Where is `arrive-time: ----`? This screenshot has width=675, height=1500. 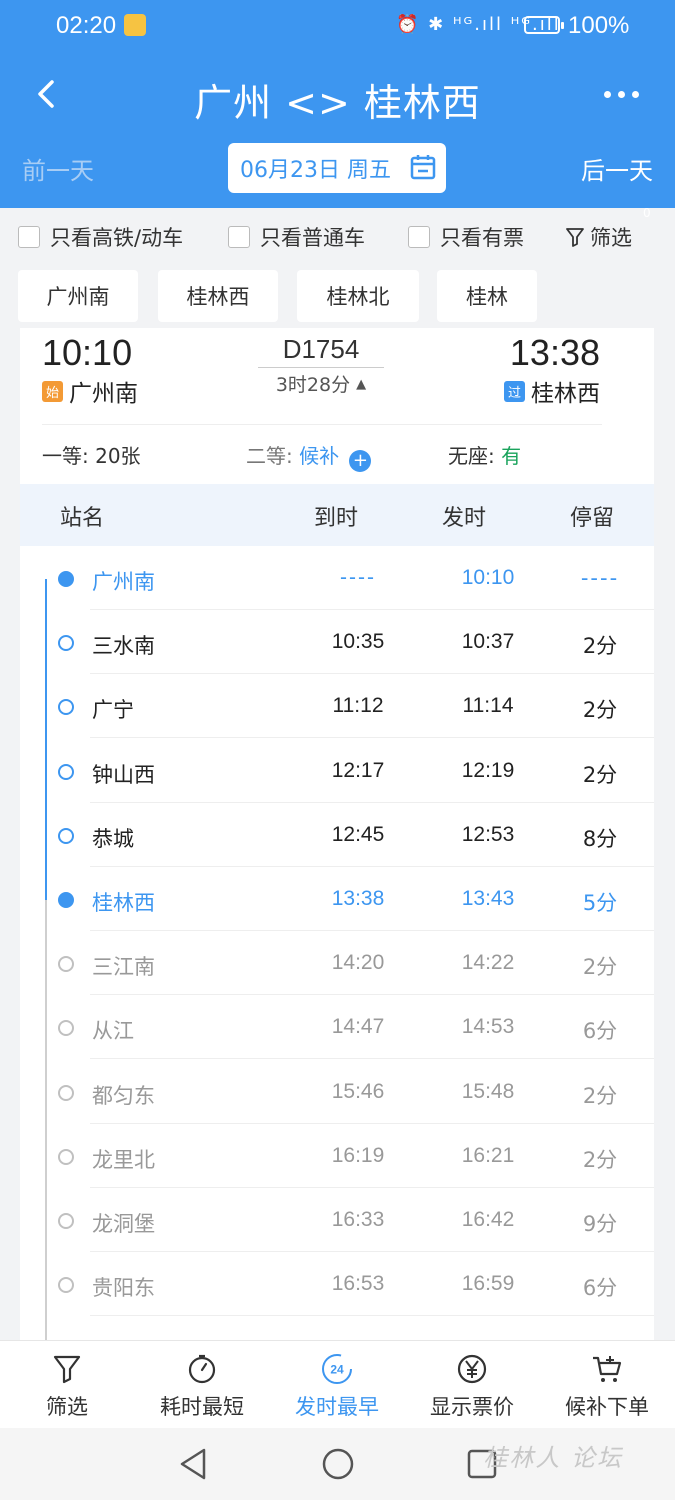 arrive-time: ---- is located at coordinates (358, 577).